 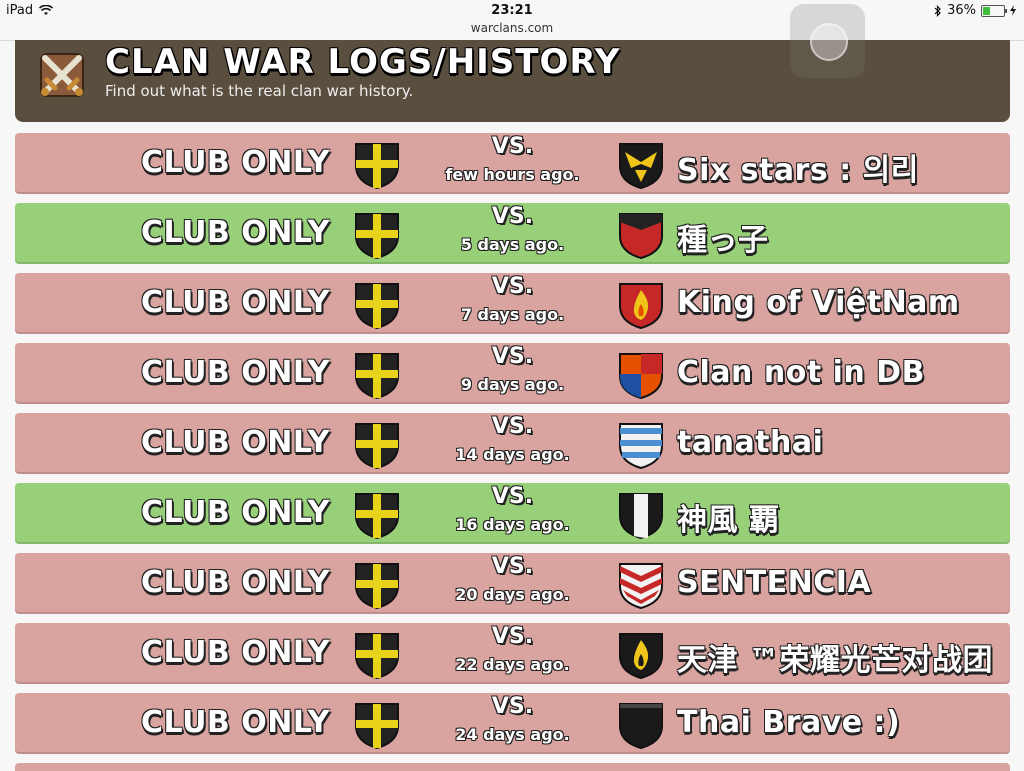 What do you see at coordinates (512, 524) in the screenshot?
I see `war-time: 16 days ago.` at bounding box center [512, 524].